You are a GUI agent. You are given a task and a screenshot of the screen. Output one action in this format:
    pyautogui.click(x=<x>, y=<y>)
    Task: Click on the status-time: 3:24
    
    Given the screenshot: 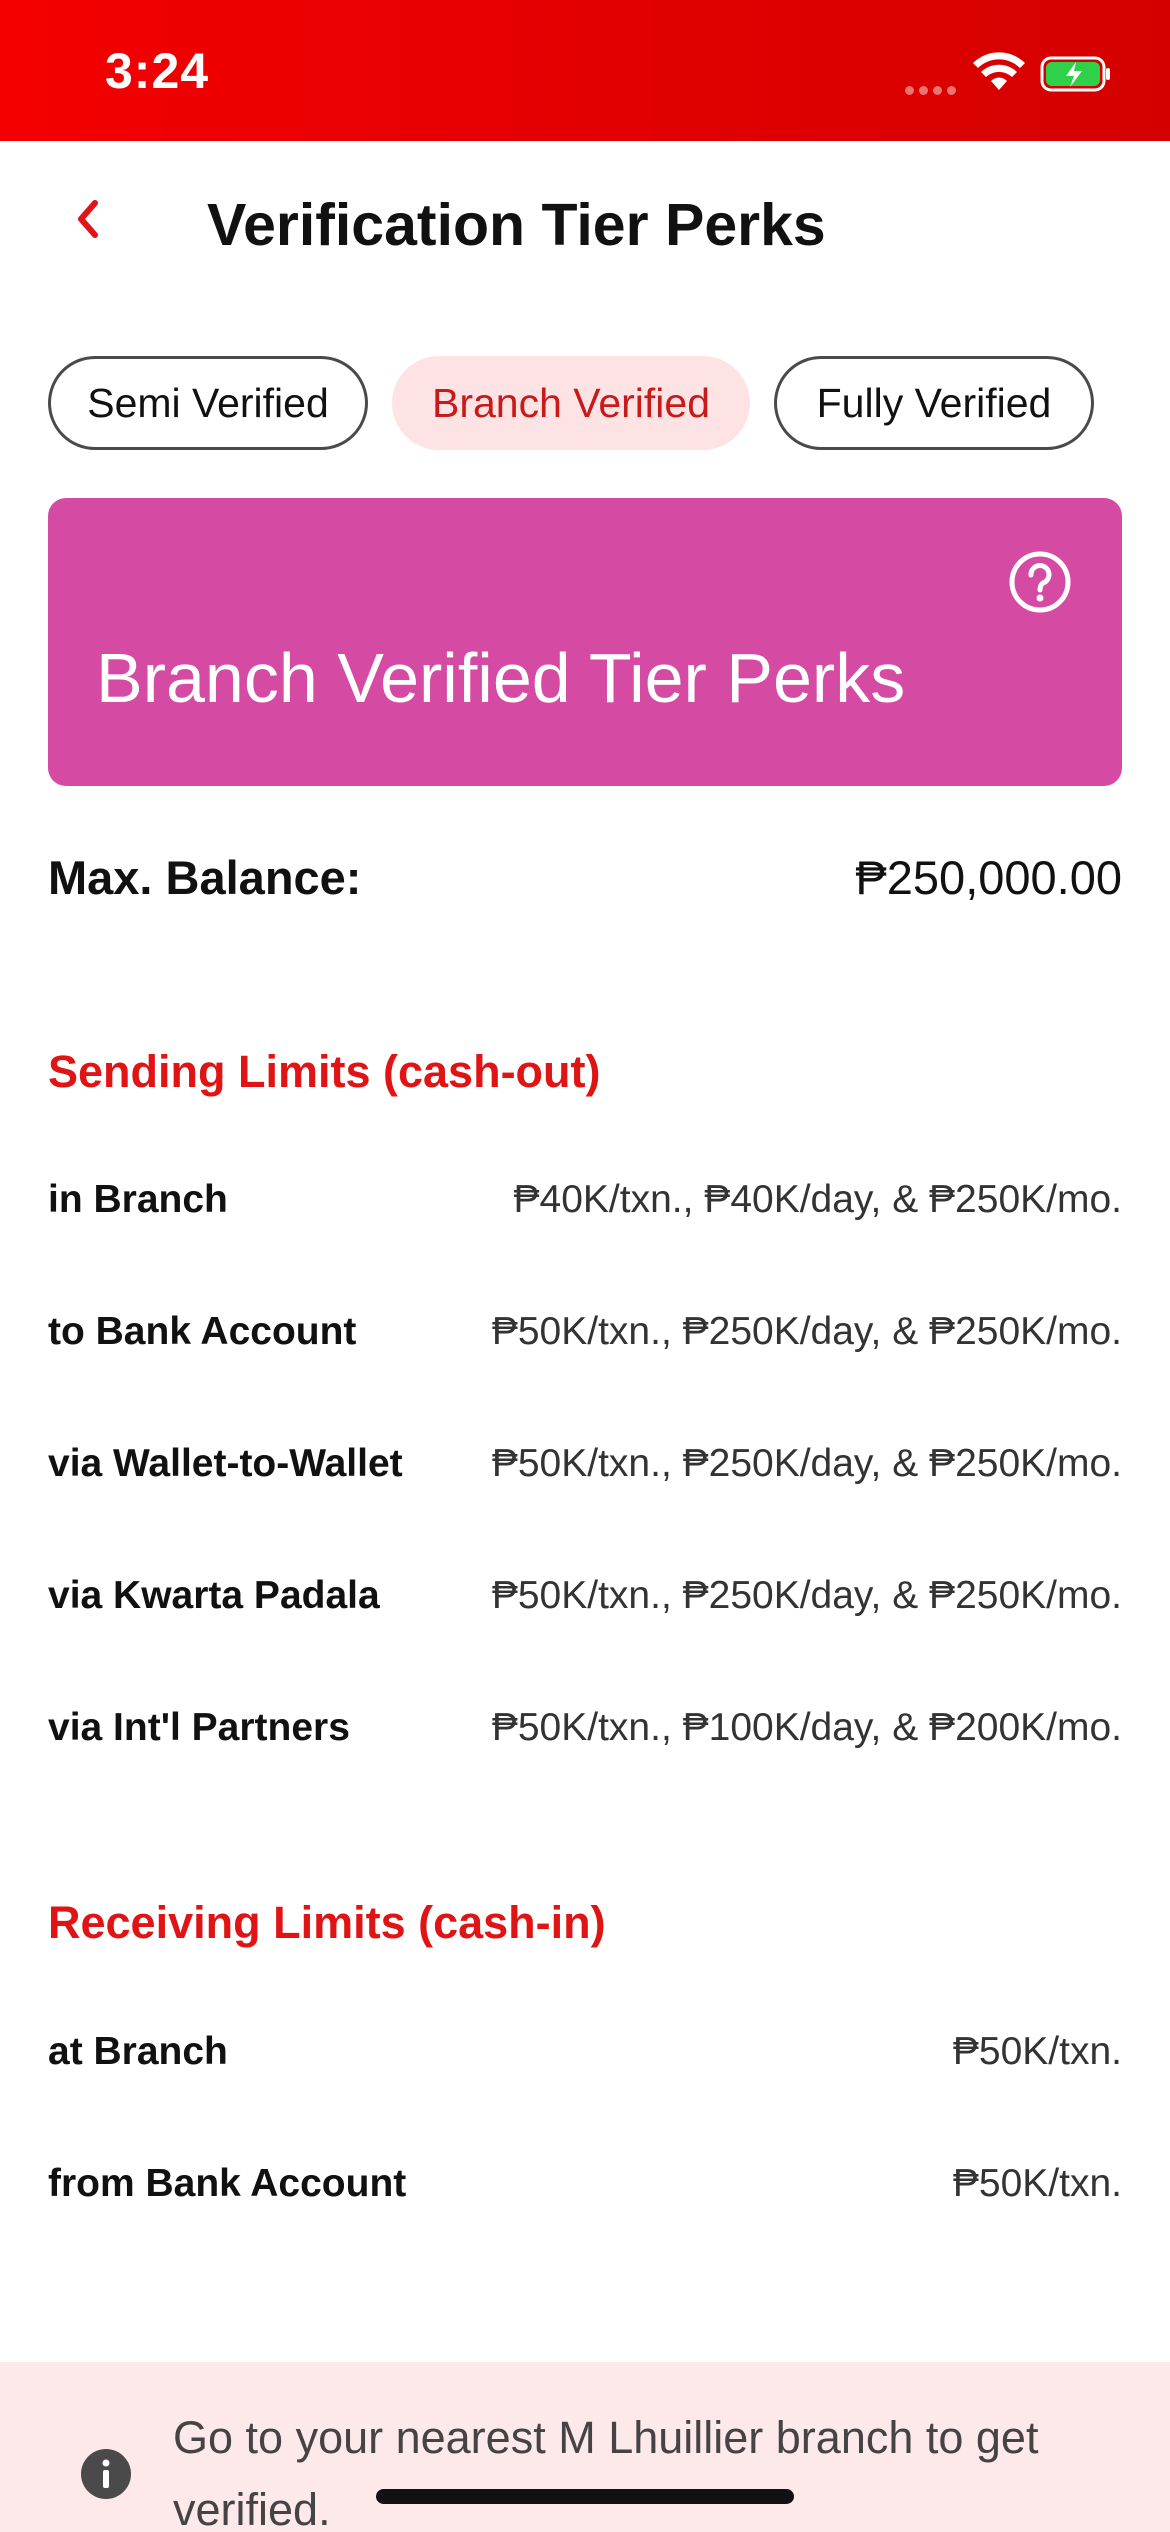 What is the action you would take?
    pyautogui.click(x=157, y=71)
    